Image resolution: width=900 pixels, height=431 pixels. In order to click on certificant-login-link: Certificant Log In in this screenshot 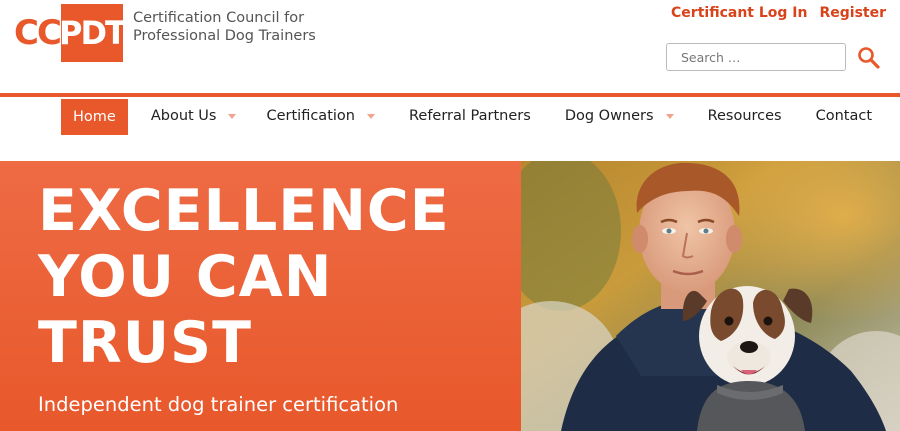, I will do `click(739, 13)`.